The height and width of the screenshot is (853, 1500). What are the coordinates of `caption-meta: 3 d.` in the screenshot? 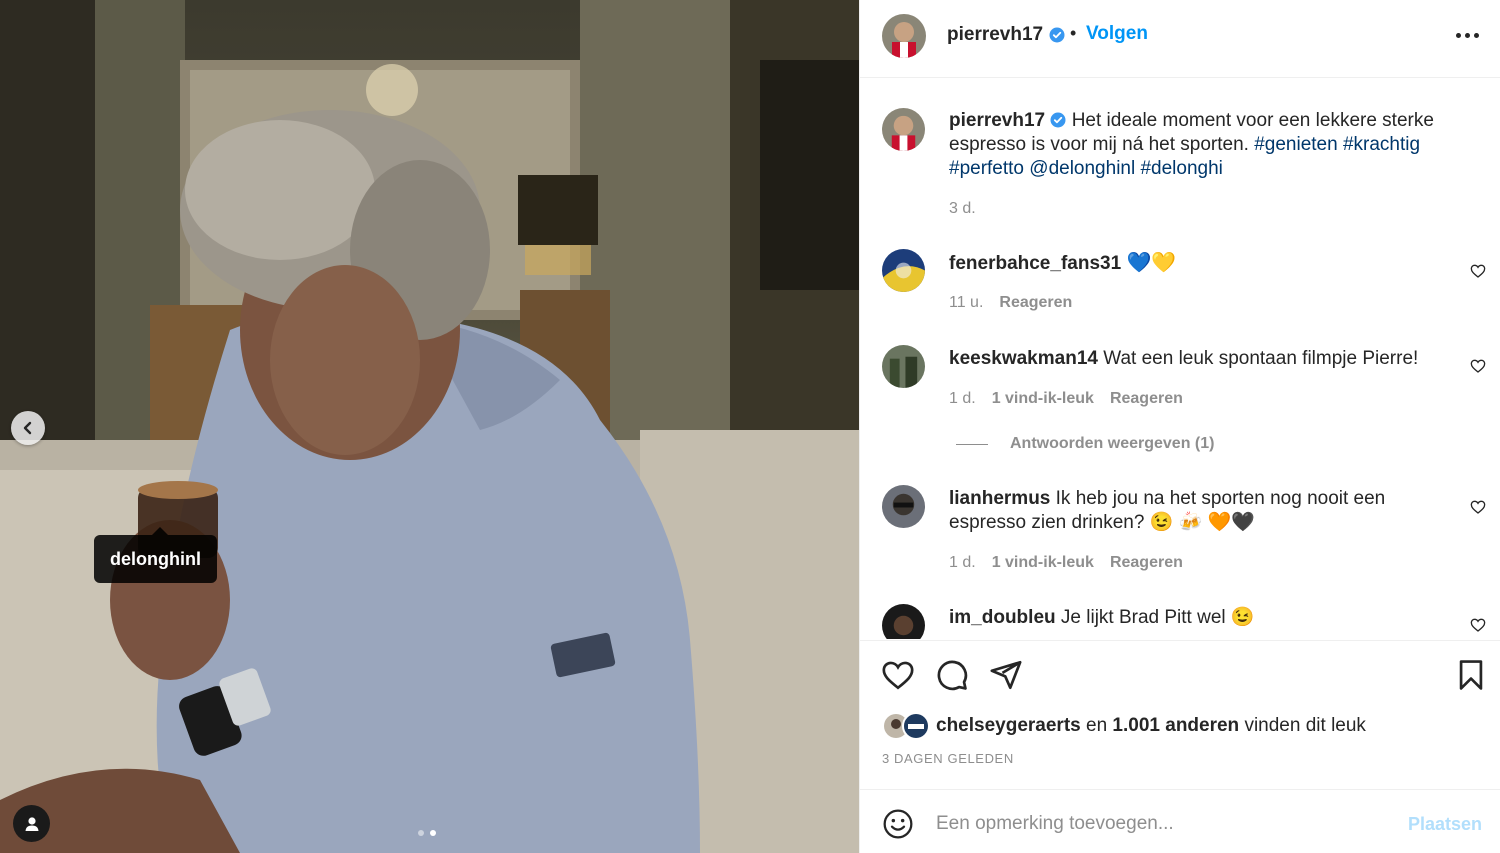 It's located at (962, 209).